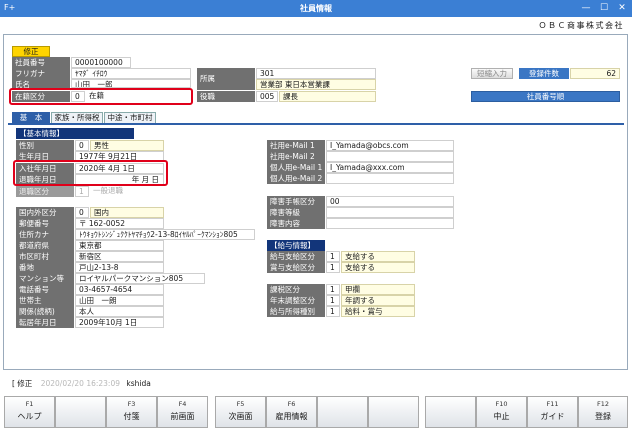 The image size is (632, 434). Describe the element at coordinates (390, 156) in the screenshot. I see `company-mail2-field` at that location.